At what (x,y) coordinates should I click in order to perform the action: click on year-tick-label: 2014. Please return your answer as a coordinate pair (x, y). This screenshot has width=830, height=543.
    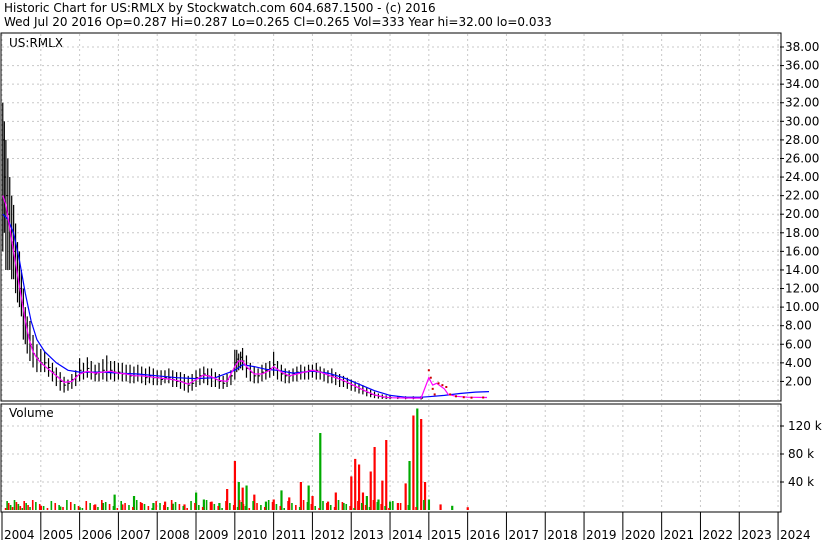
    Looking at the image, I should click on (407, 535).